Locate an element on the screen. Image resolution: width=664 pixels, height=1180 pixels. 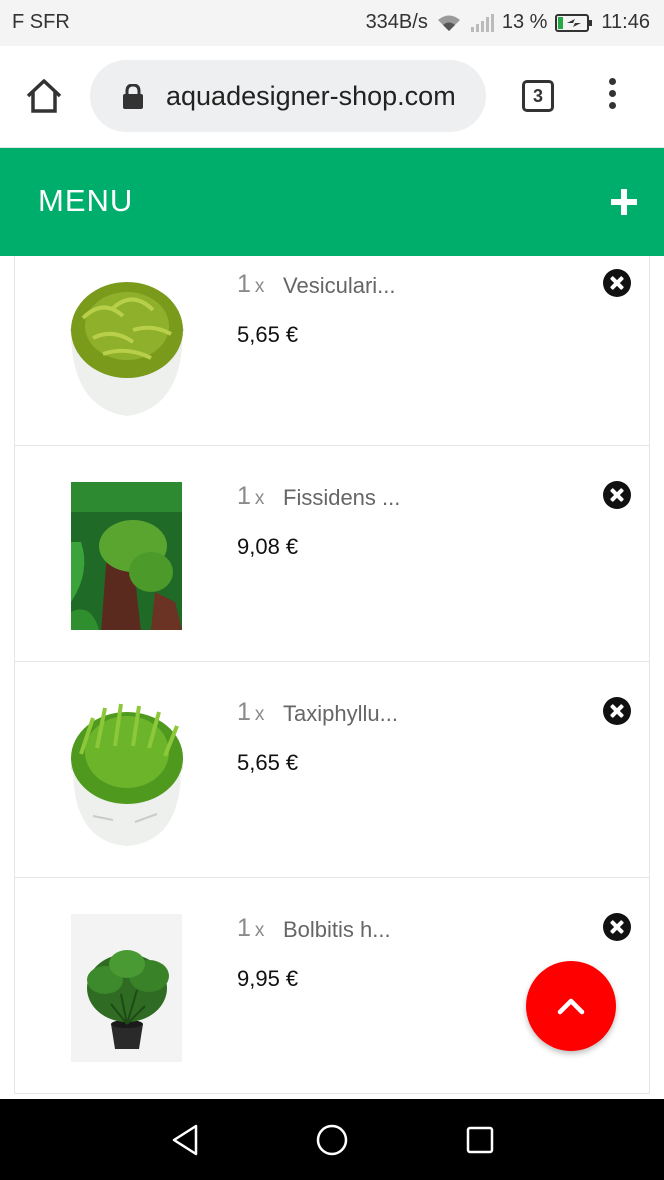
menu-button: MENU is located at coordinates (85, 201).